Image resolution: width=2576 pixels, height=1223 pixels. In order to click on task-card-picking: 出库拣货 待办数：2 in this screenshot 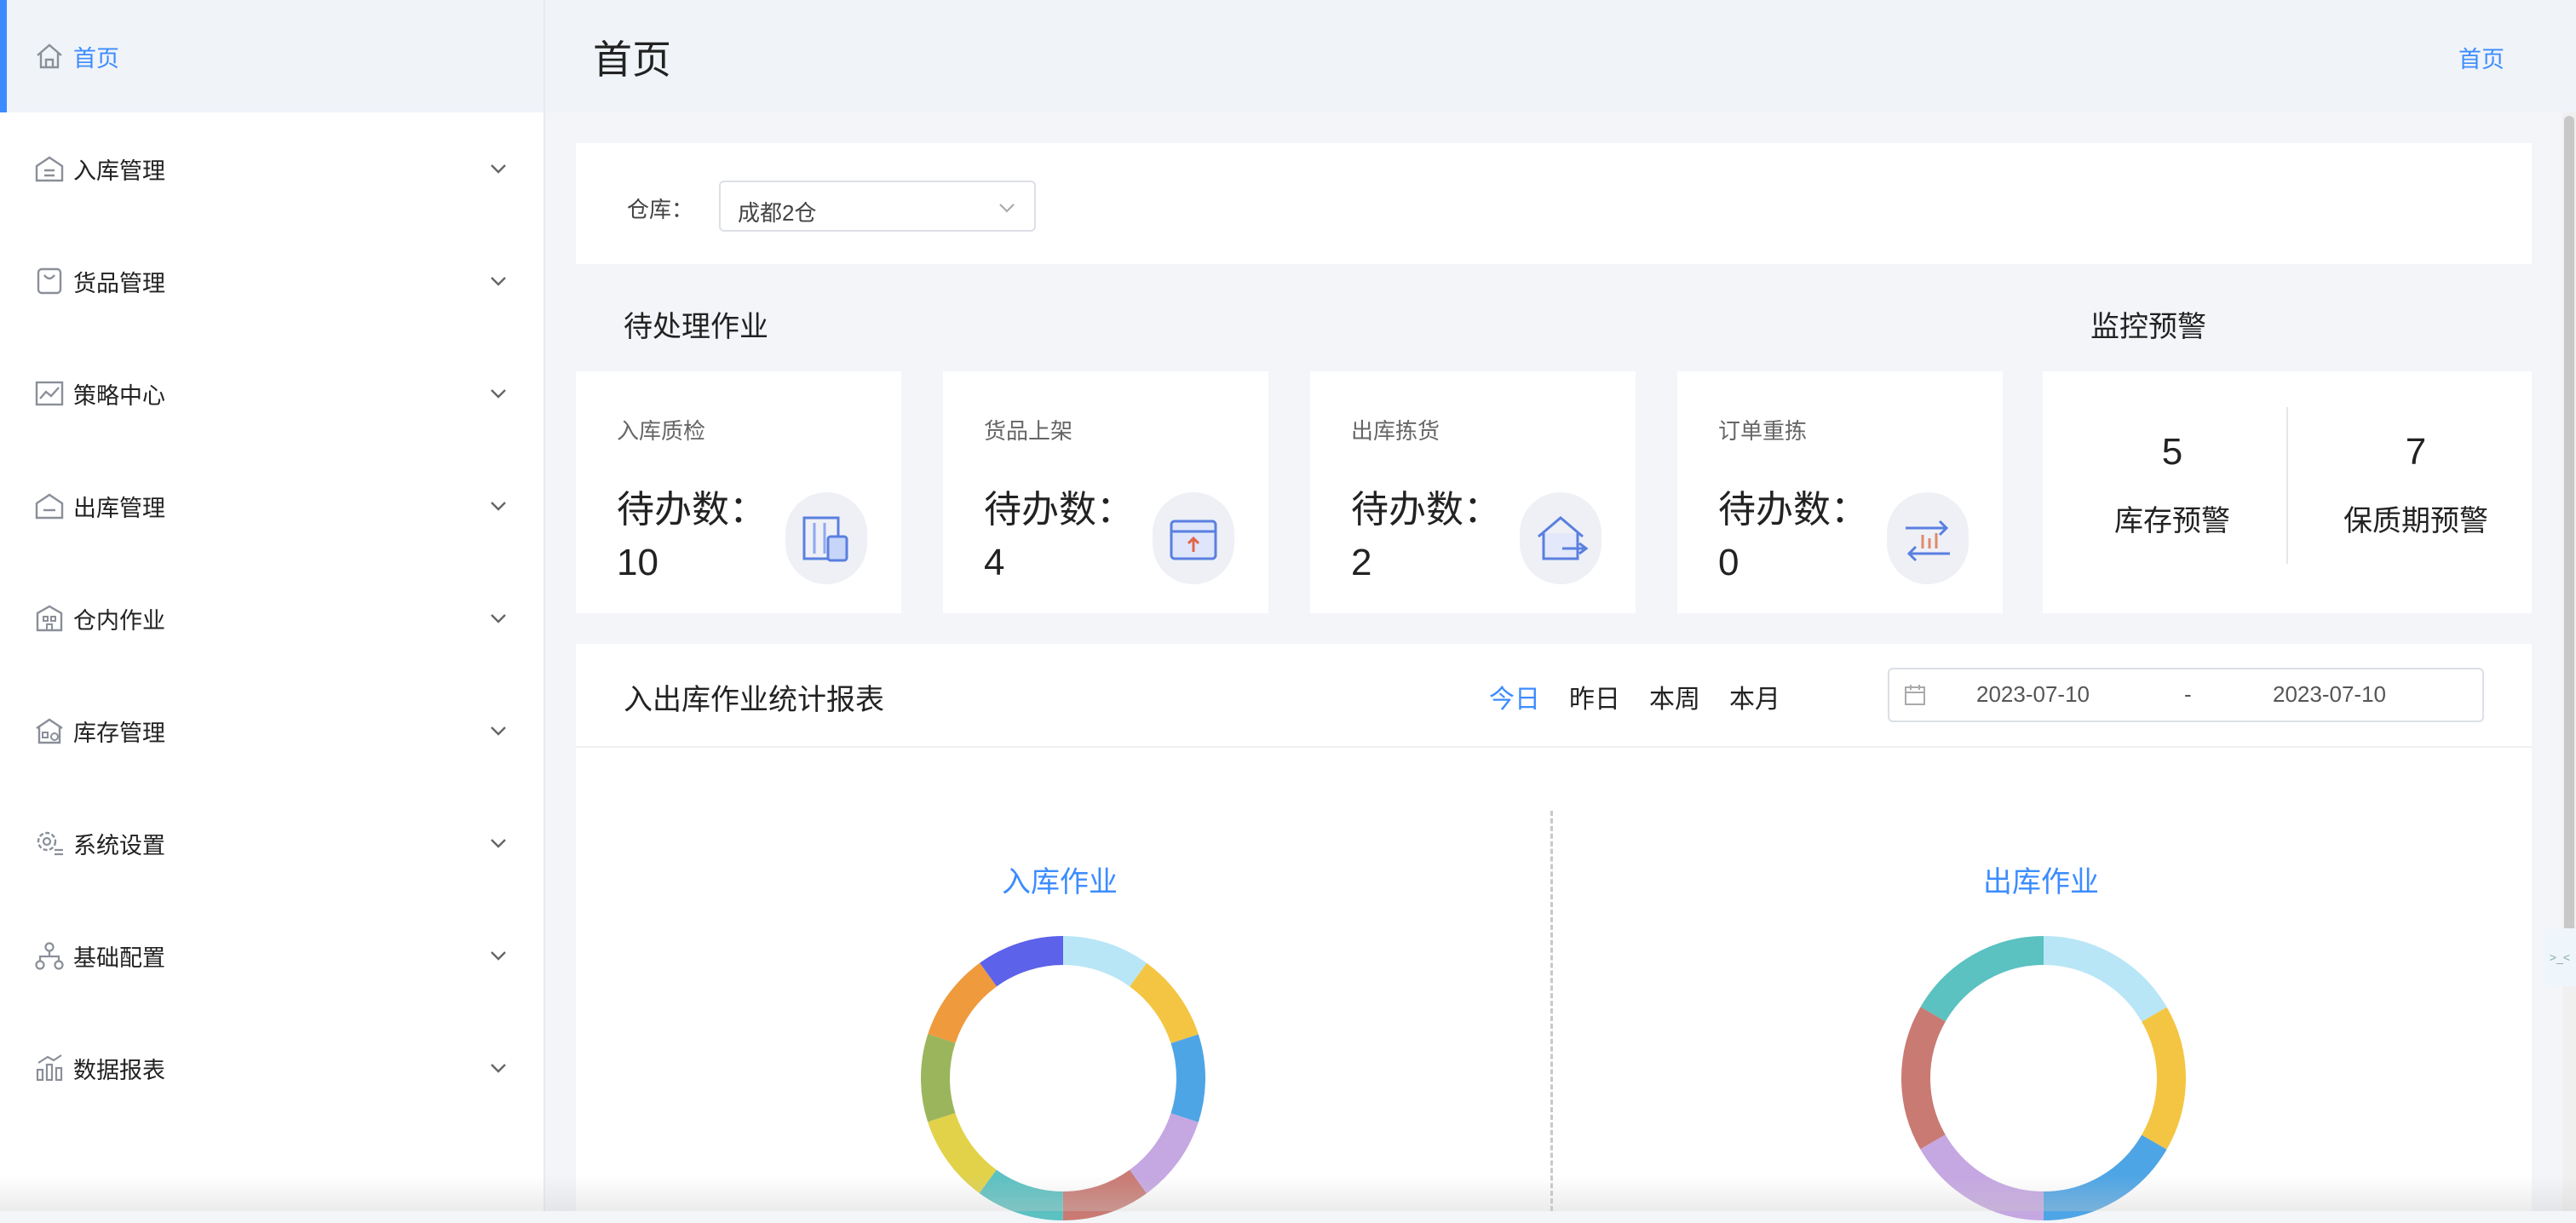, I will do `click(1473, 492)`.